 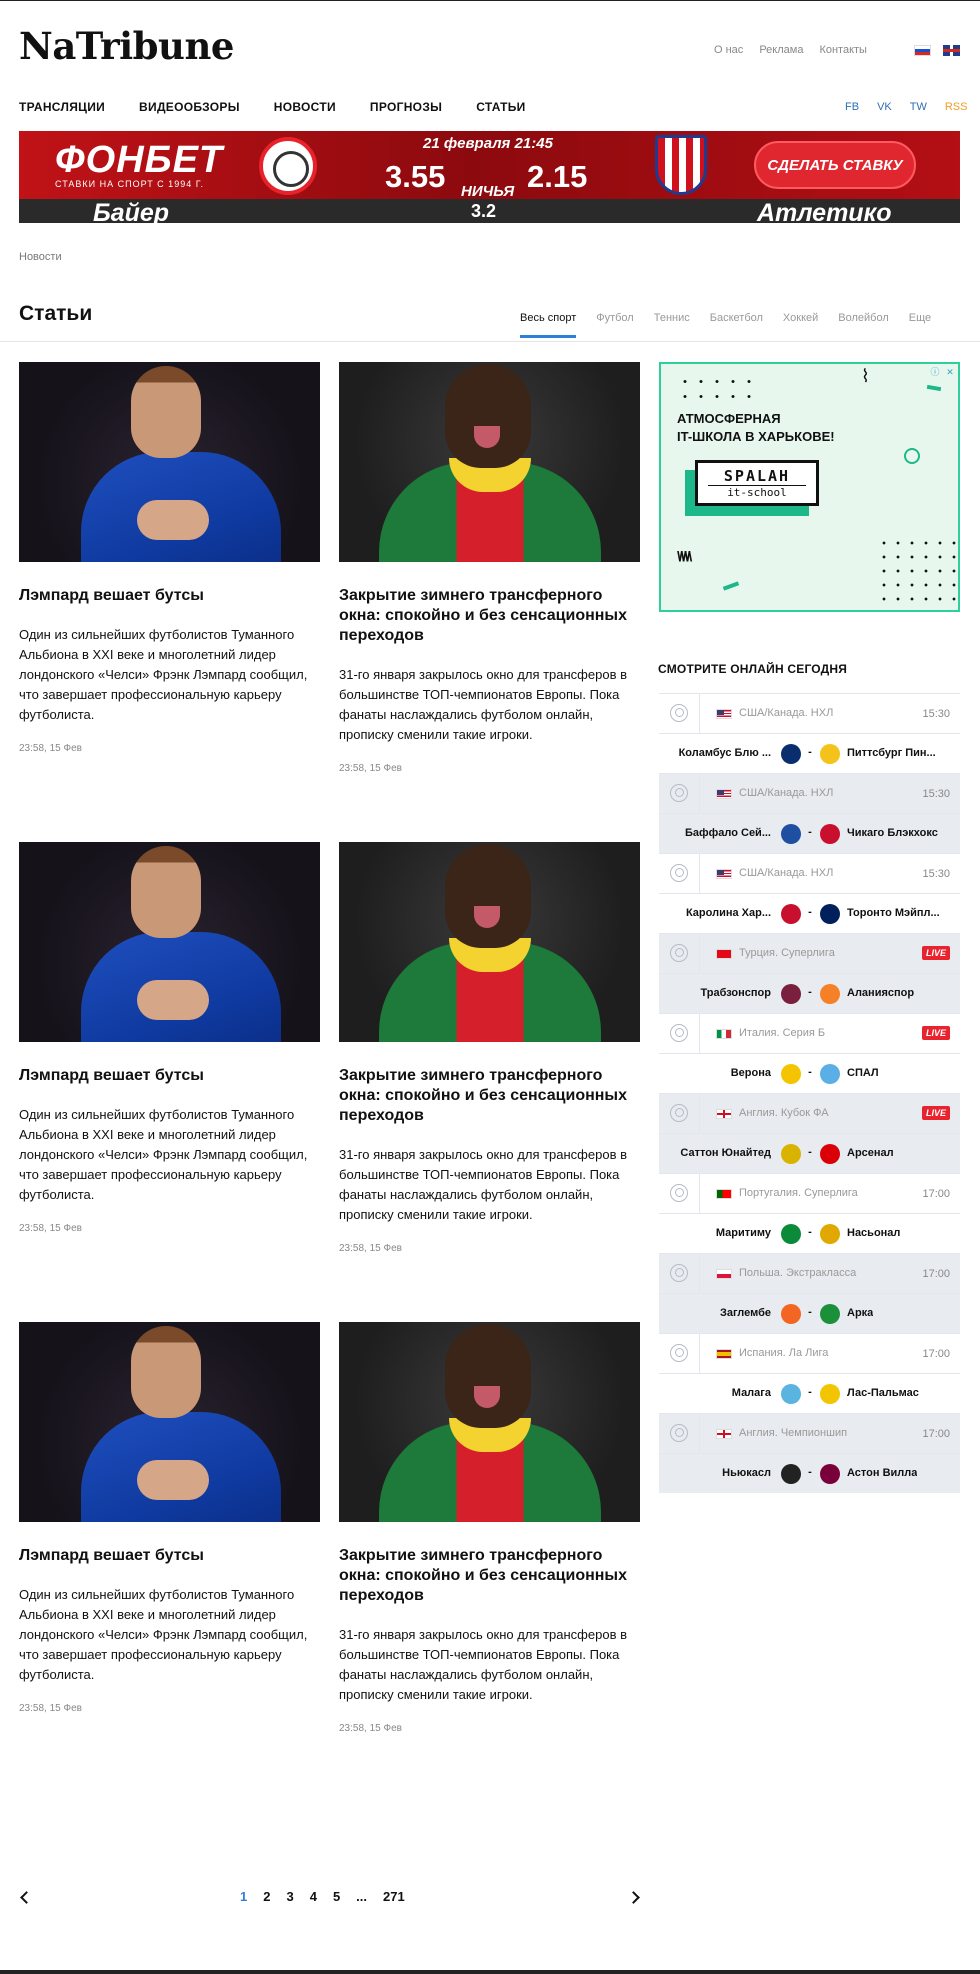 I want to click on away-team: Чикаго Блэкхокс, so click(x=892, y=833).